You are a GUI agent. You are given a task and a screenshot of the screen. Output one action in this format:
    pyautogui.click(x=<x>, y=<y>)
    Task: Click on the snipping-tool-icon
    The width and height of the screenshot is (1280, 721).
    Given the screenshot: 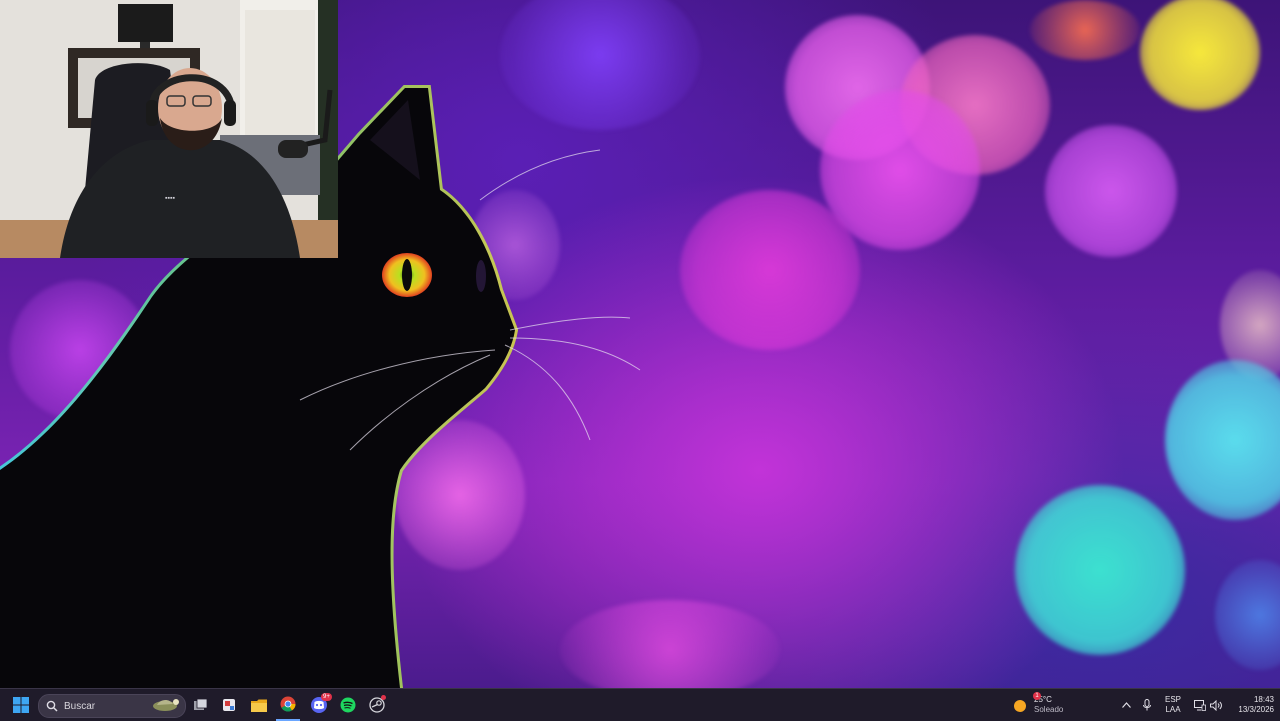 What is the action you would take?
    pyautogui.click(x=229, y=705)
    